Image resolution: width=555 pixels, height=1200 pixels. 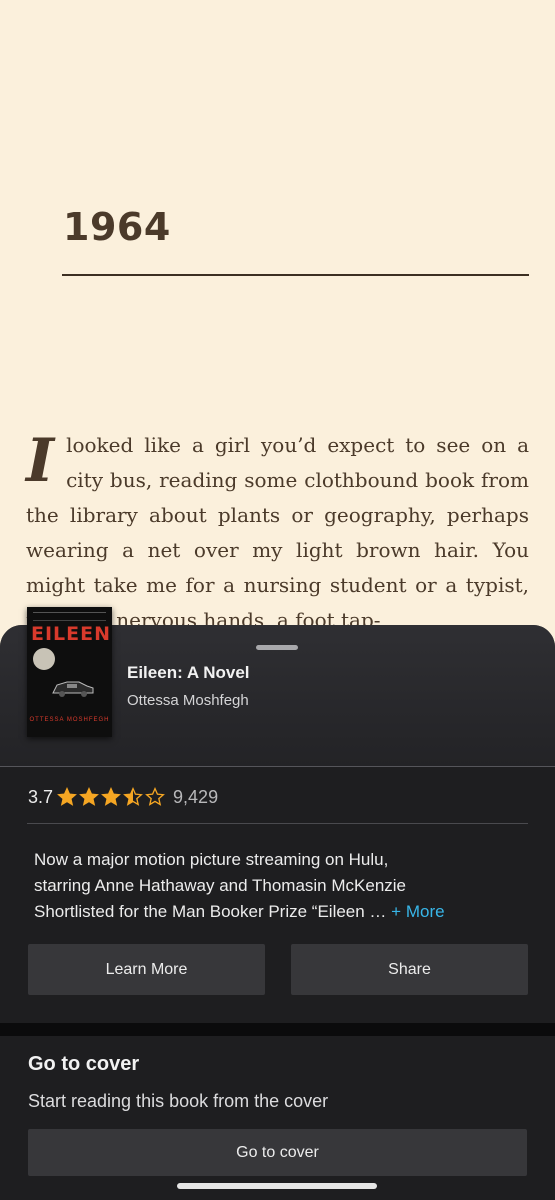 I want to click on sheet-grabber, so click(x=277, y=647).